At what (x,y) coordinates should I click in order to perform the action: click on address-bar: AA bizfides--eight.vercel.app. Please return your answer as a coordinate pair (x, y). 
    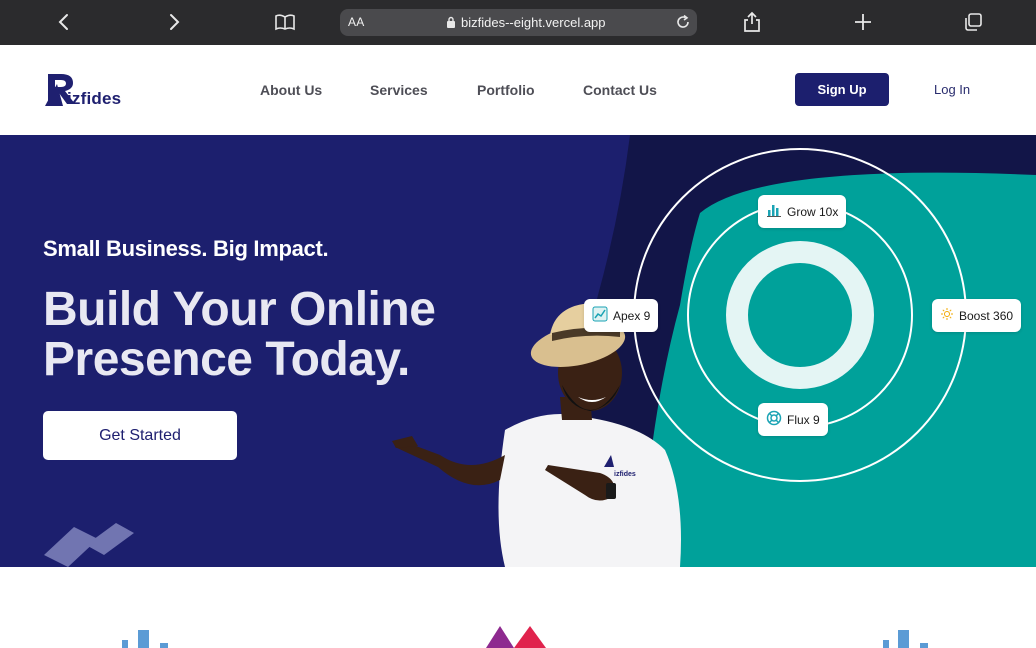
    Looking at the image, I should click on (518, 22).